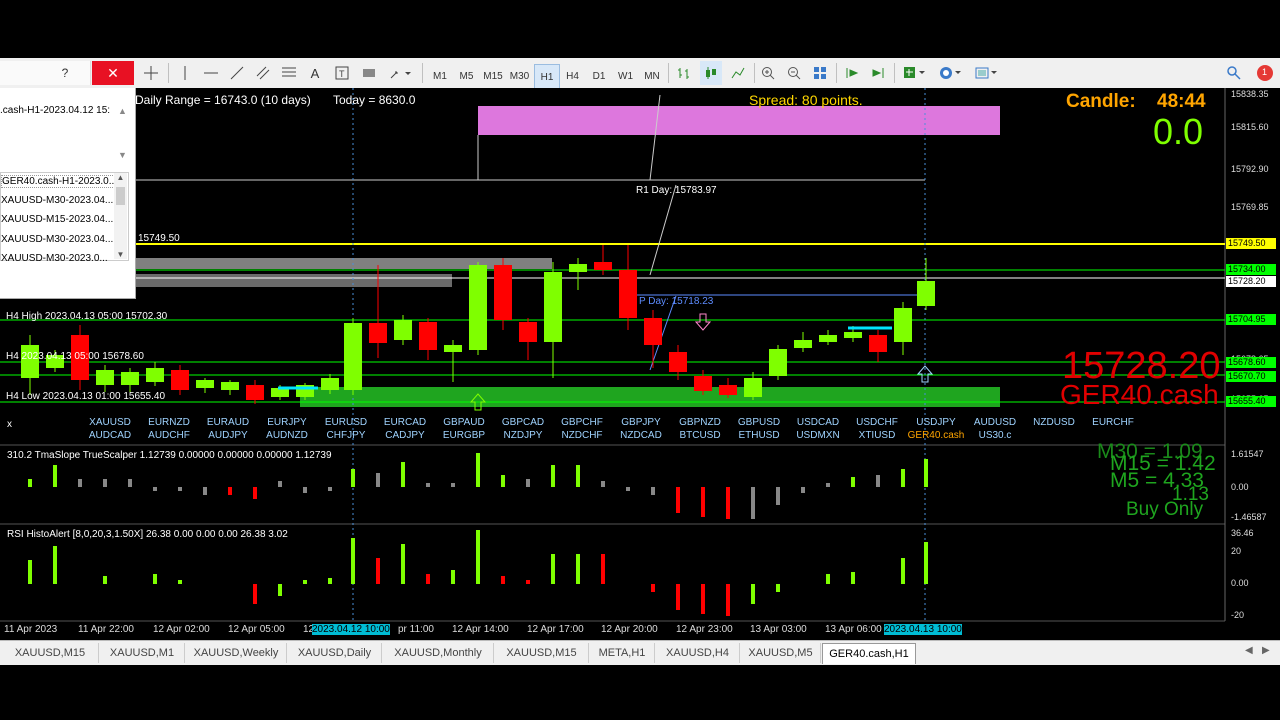  What do you see at coordinates (346, 435) in the screenshot?
I see `pair-link: CHFJPY` at bounding box center [346, 435].